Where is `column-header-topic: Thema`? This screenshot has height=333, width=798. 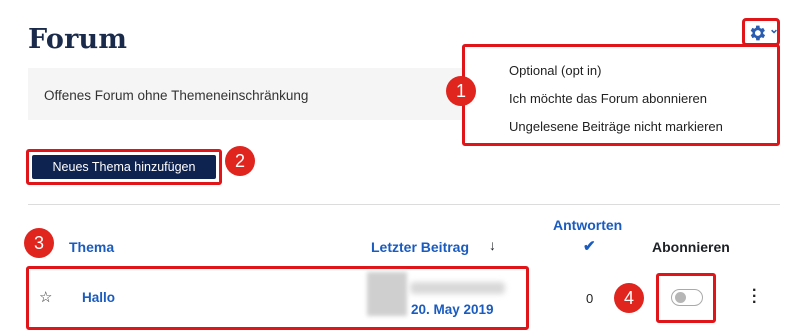
column-header-topic: Thema is located at coordinates (91, 247).